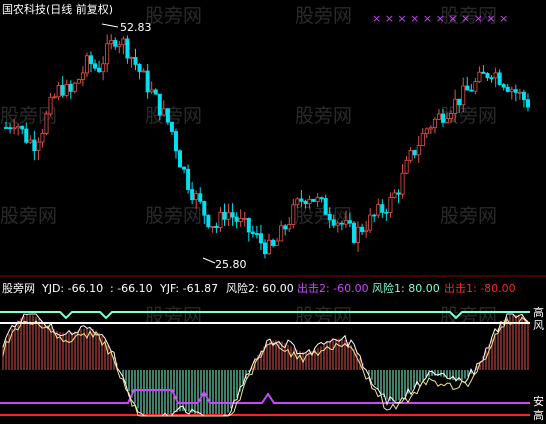 The height and width of the screenshot is (424, 546). What do you see at coordinates (260, 288) in the screenshot?
I see `risk2-label: 风险2: 60.00` at bounding box center [260, 288].